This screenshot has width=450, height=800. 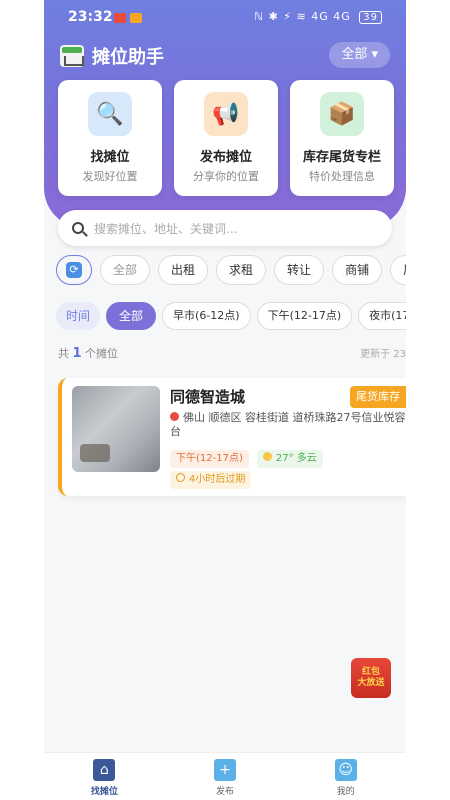 What do you see at coordinates (226, 176) in the screenshot?
I see `card-subtitle: 分享你的位置` at bounding box center [226, 176].